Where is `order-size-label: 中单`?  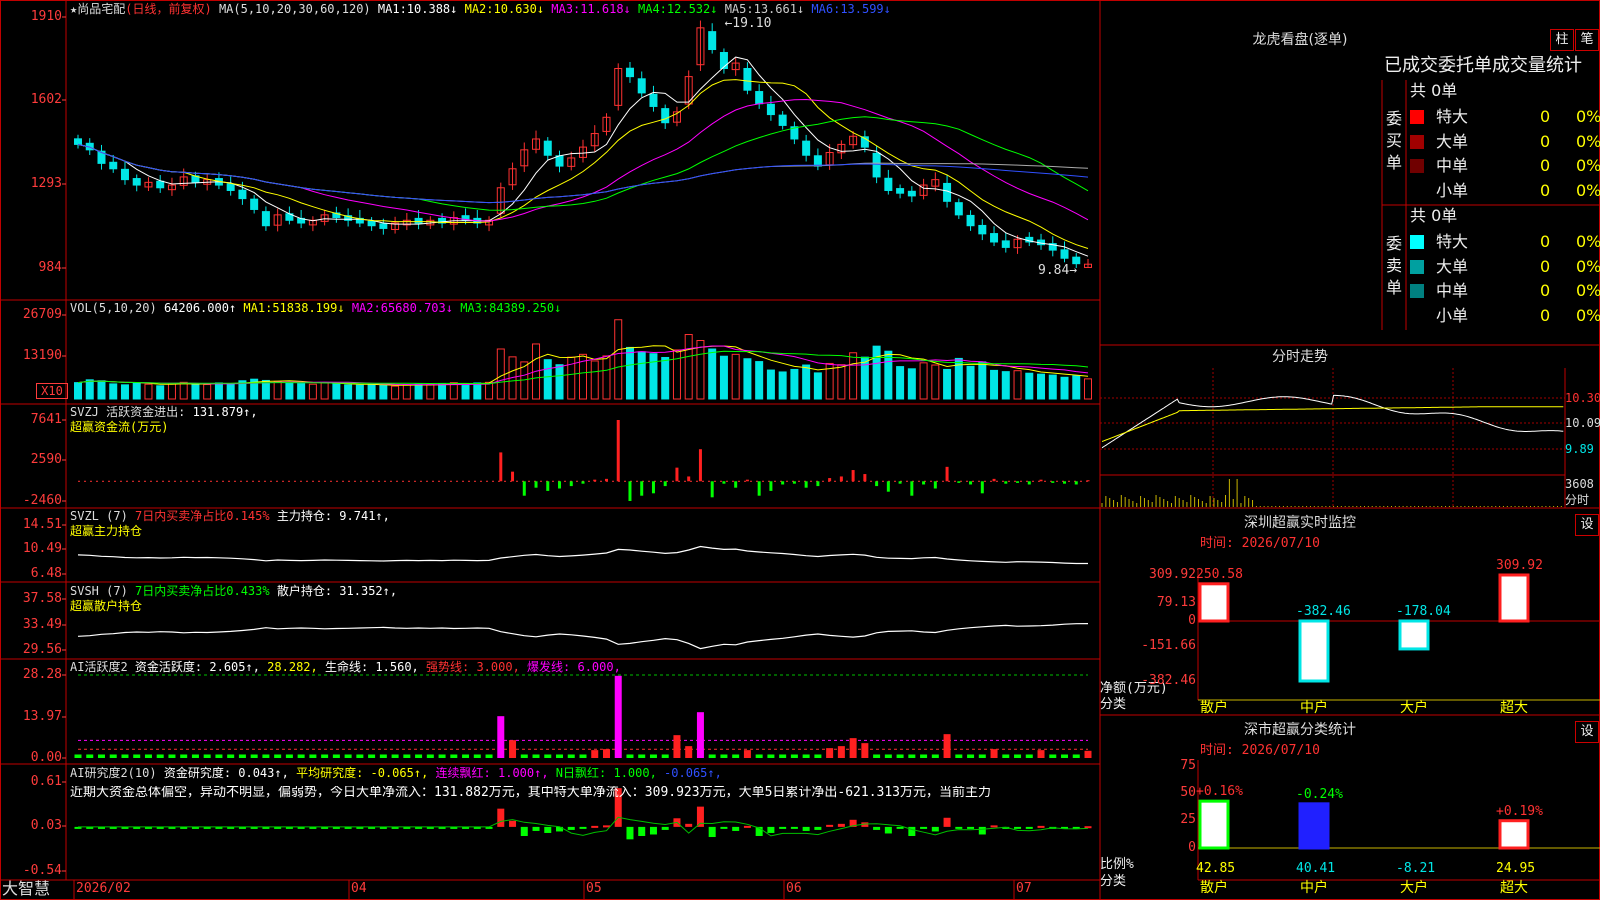
order-size-label: 中单 is located at coordinates (1452, 165).